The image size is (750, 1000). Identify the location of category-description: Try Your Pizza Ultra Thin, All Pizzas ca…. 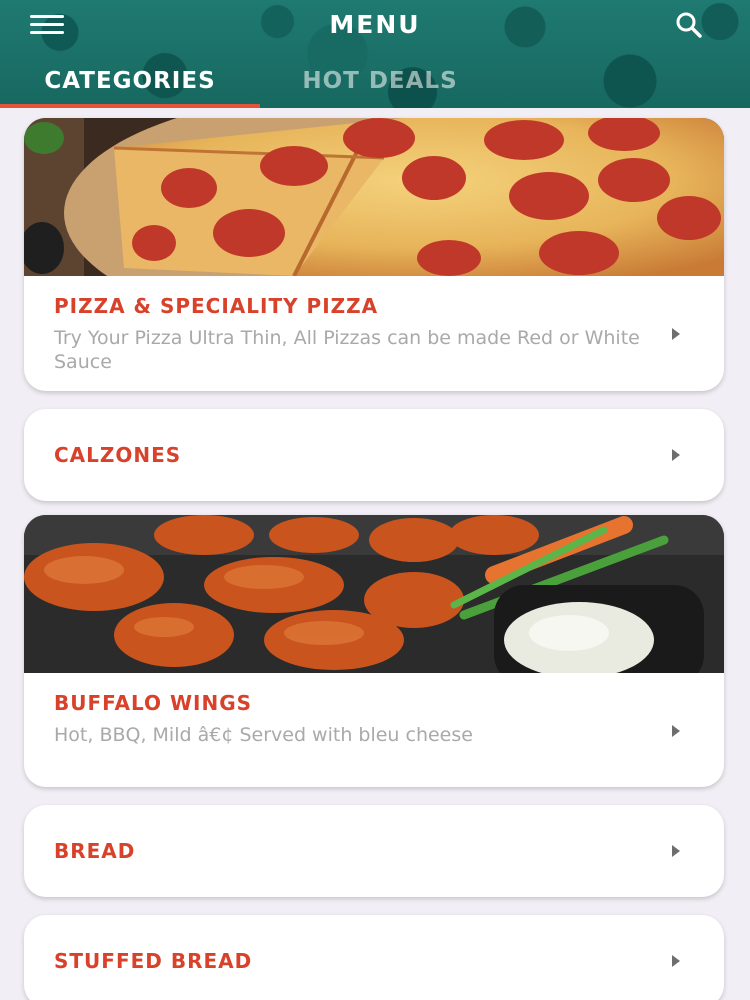
(347, 350).